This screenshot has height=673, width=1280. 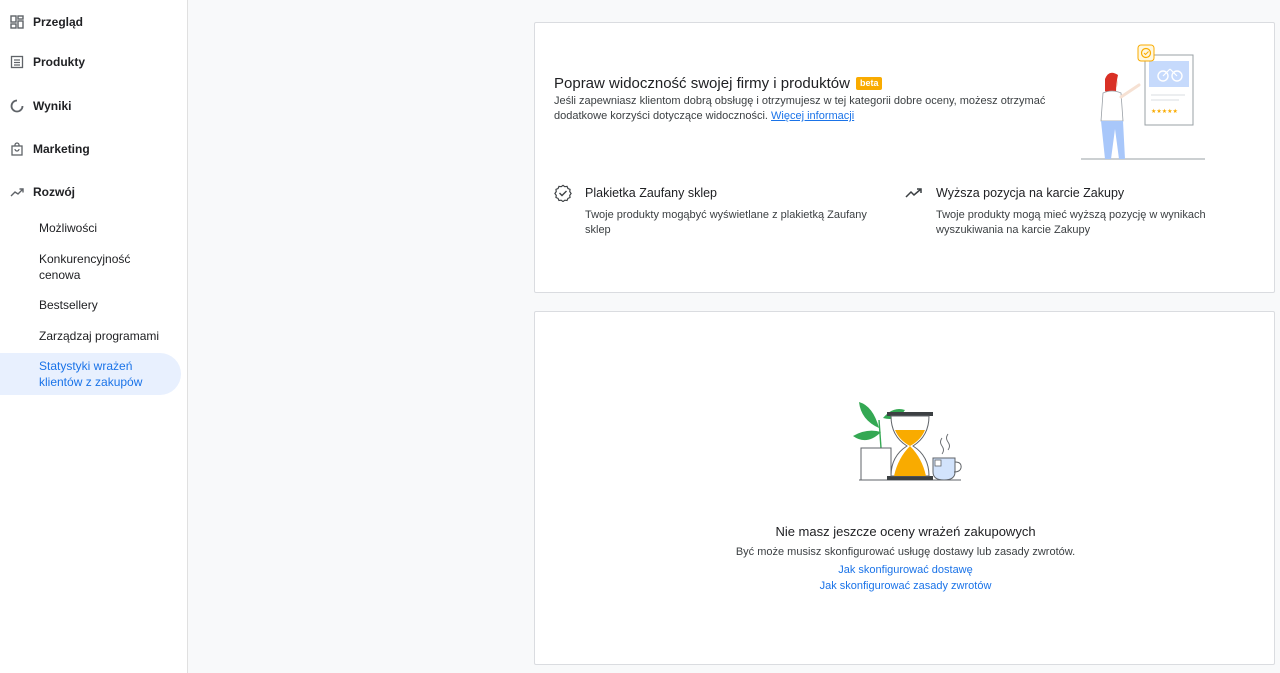 I want to click on beta-badge: beta, so click(x=869, y=83).